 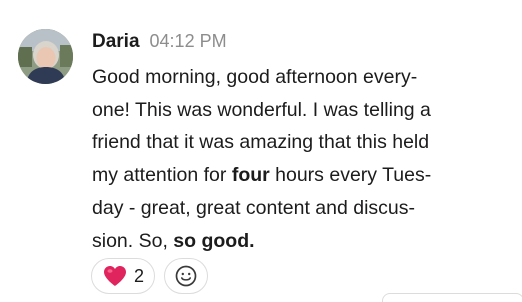 What do you see at coordinates (162, 175) in the screenshot?
I see `message-text: my attention for` at bounding box center [162, 175].